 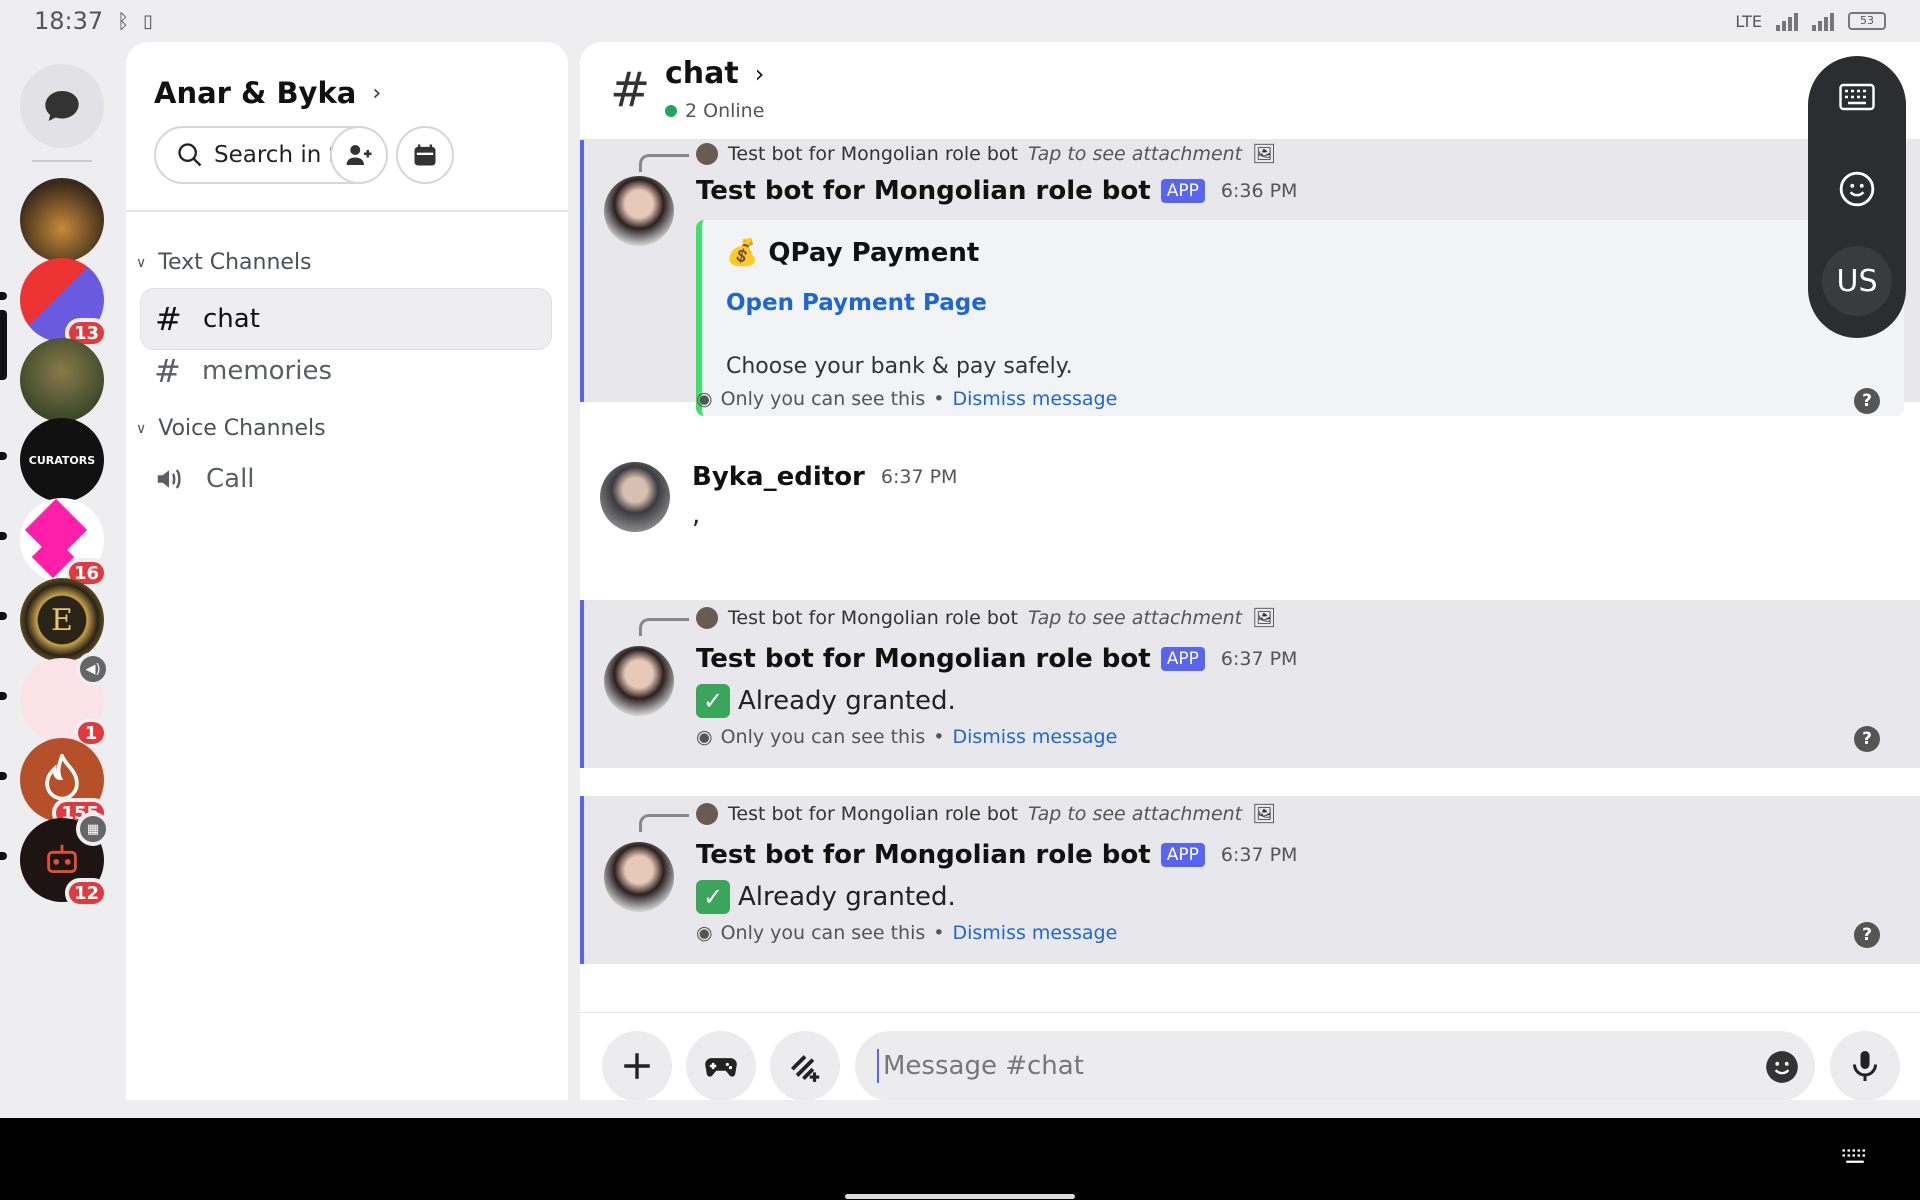 What do you see at coordinates (62, 620) in the screenshot?
I see `server-e-emblem: E` at bounding box center [62, 620].